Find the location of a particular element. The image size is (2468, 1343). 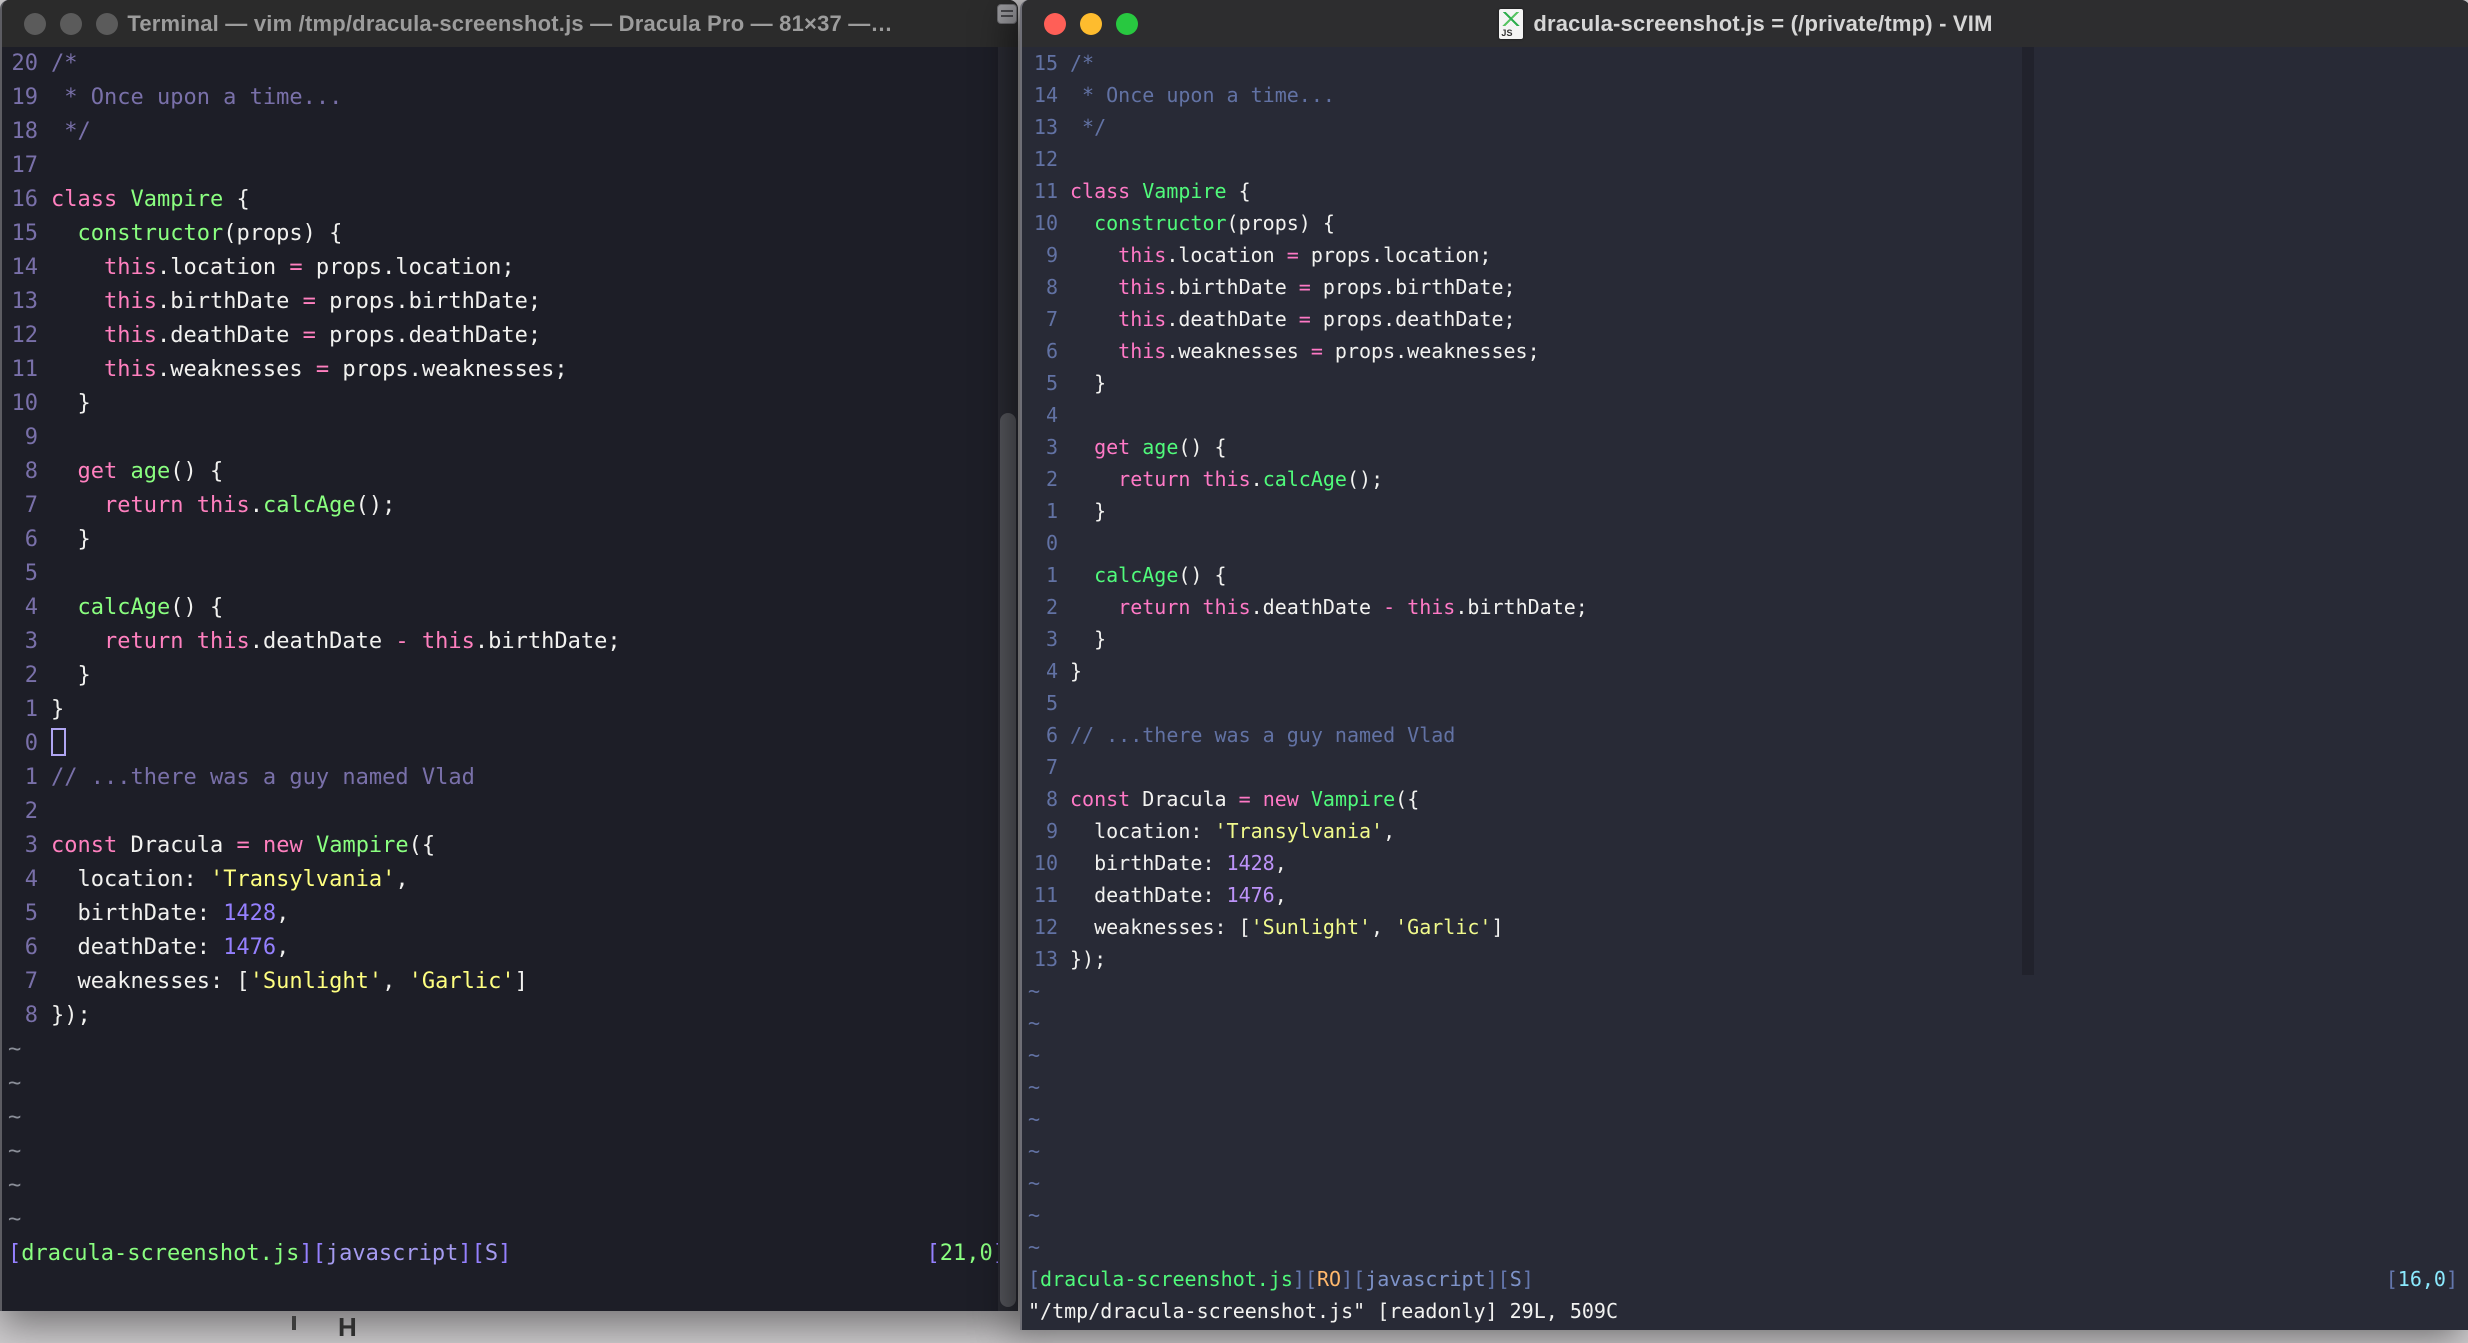

line-number: 10 is located at coordinates (1045, 863).